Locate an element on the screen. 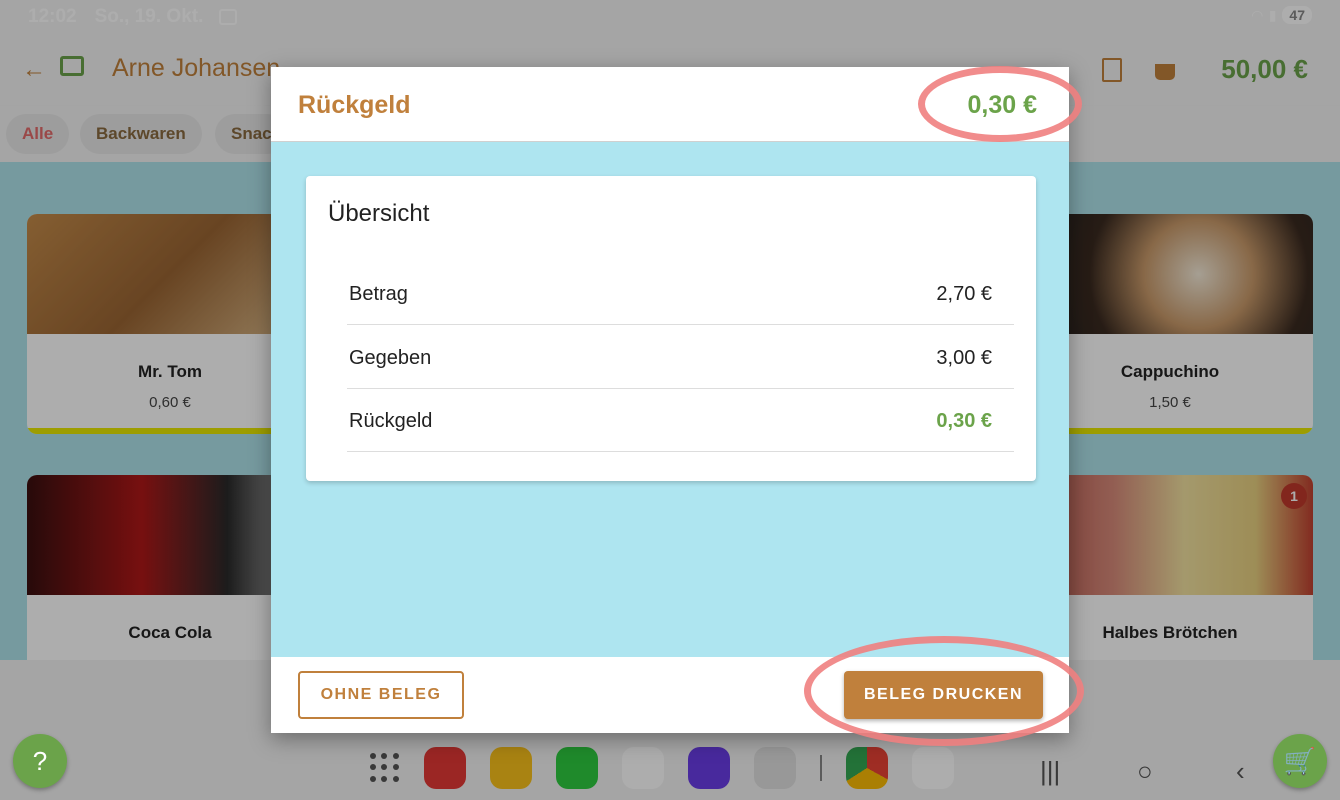 Image resolution: width=1340 pixels, height=800 pixels. no-receipt-button: OHNE BELEG is located at coordinates (381, 695).